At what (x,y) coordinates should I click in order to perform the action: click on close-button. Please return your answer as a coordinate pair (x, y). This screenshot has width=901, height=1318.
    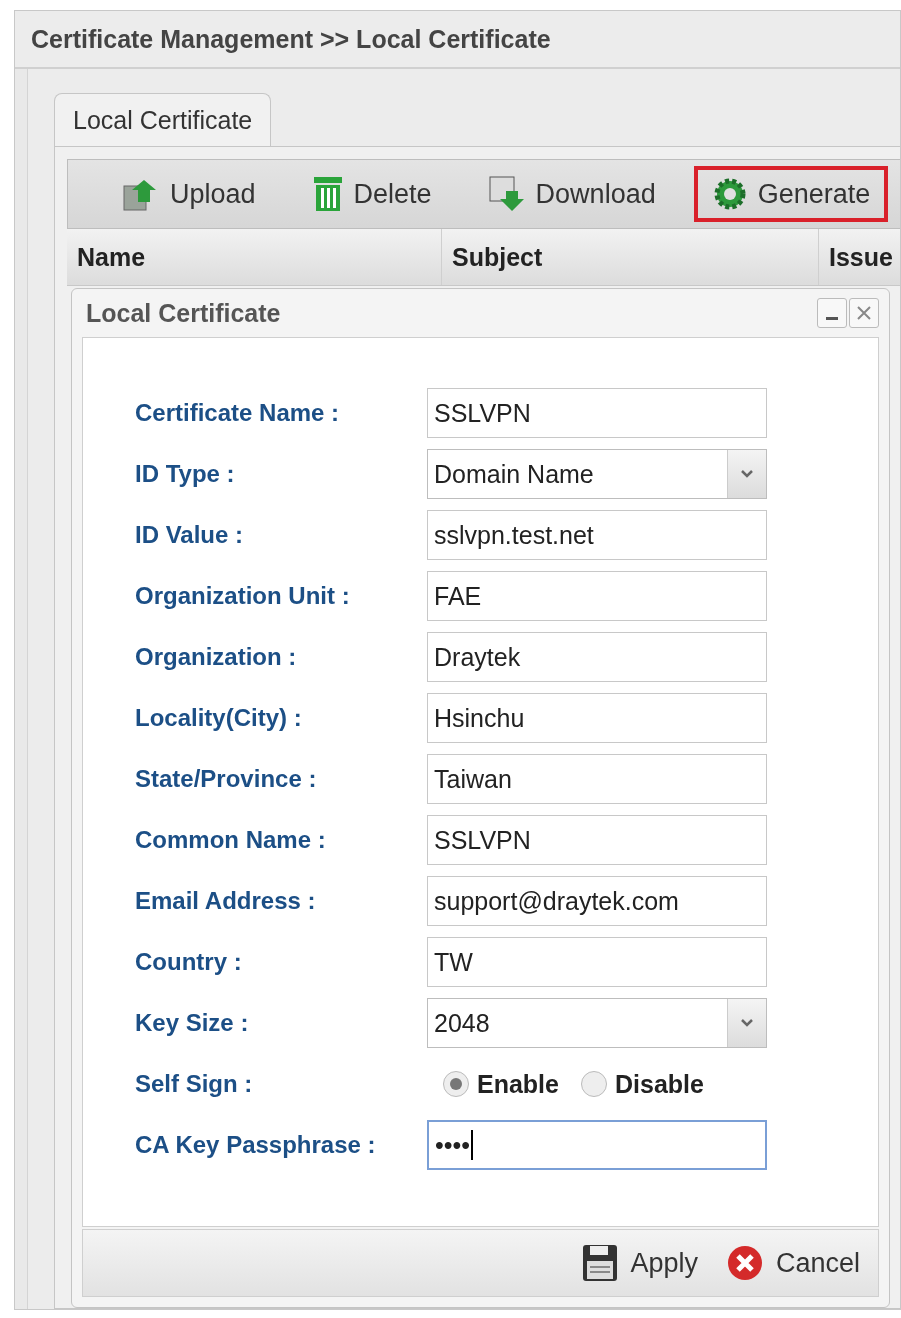
    Looking at the image, I should click on (864, 313).